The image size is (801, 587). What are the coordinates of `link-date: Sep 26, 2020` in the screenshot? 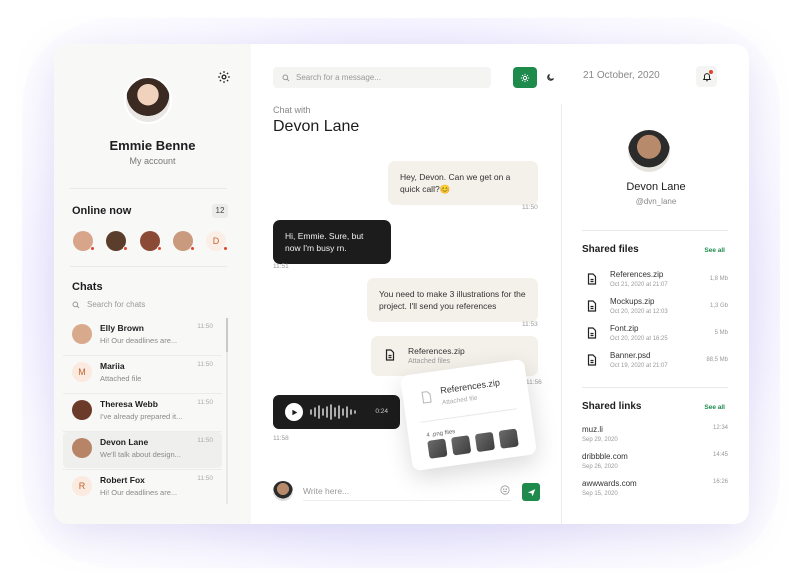 It's located at (600, 467).